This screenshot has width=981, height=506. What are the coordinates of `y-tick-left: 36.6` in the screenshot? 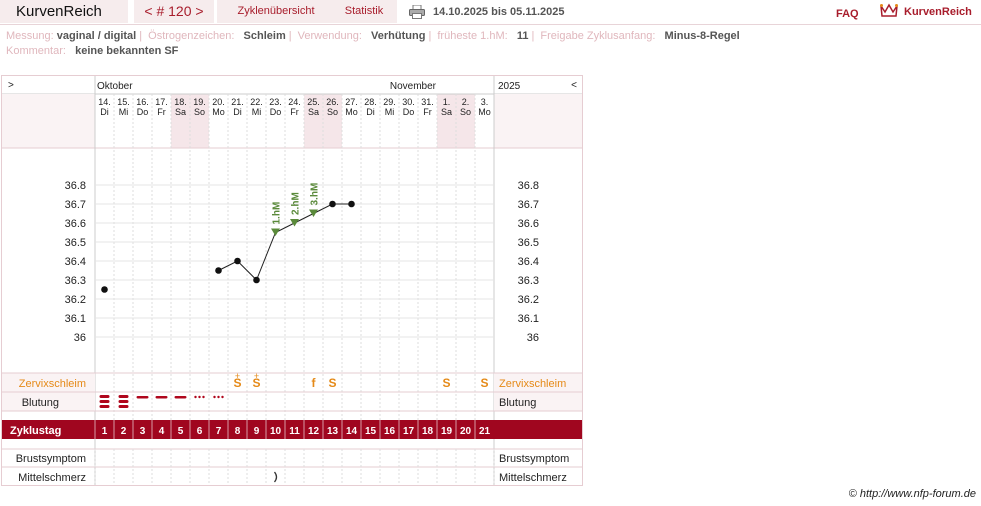 It's located at (75, 224).